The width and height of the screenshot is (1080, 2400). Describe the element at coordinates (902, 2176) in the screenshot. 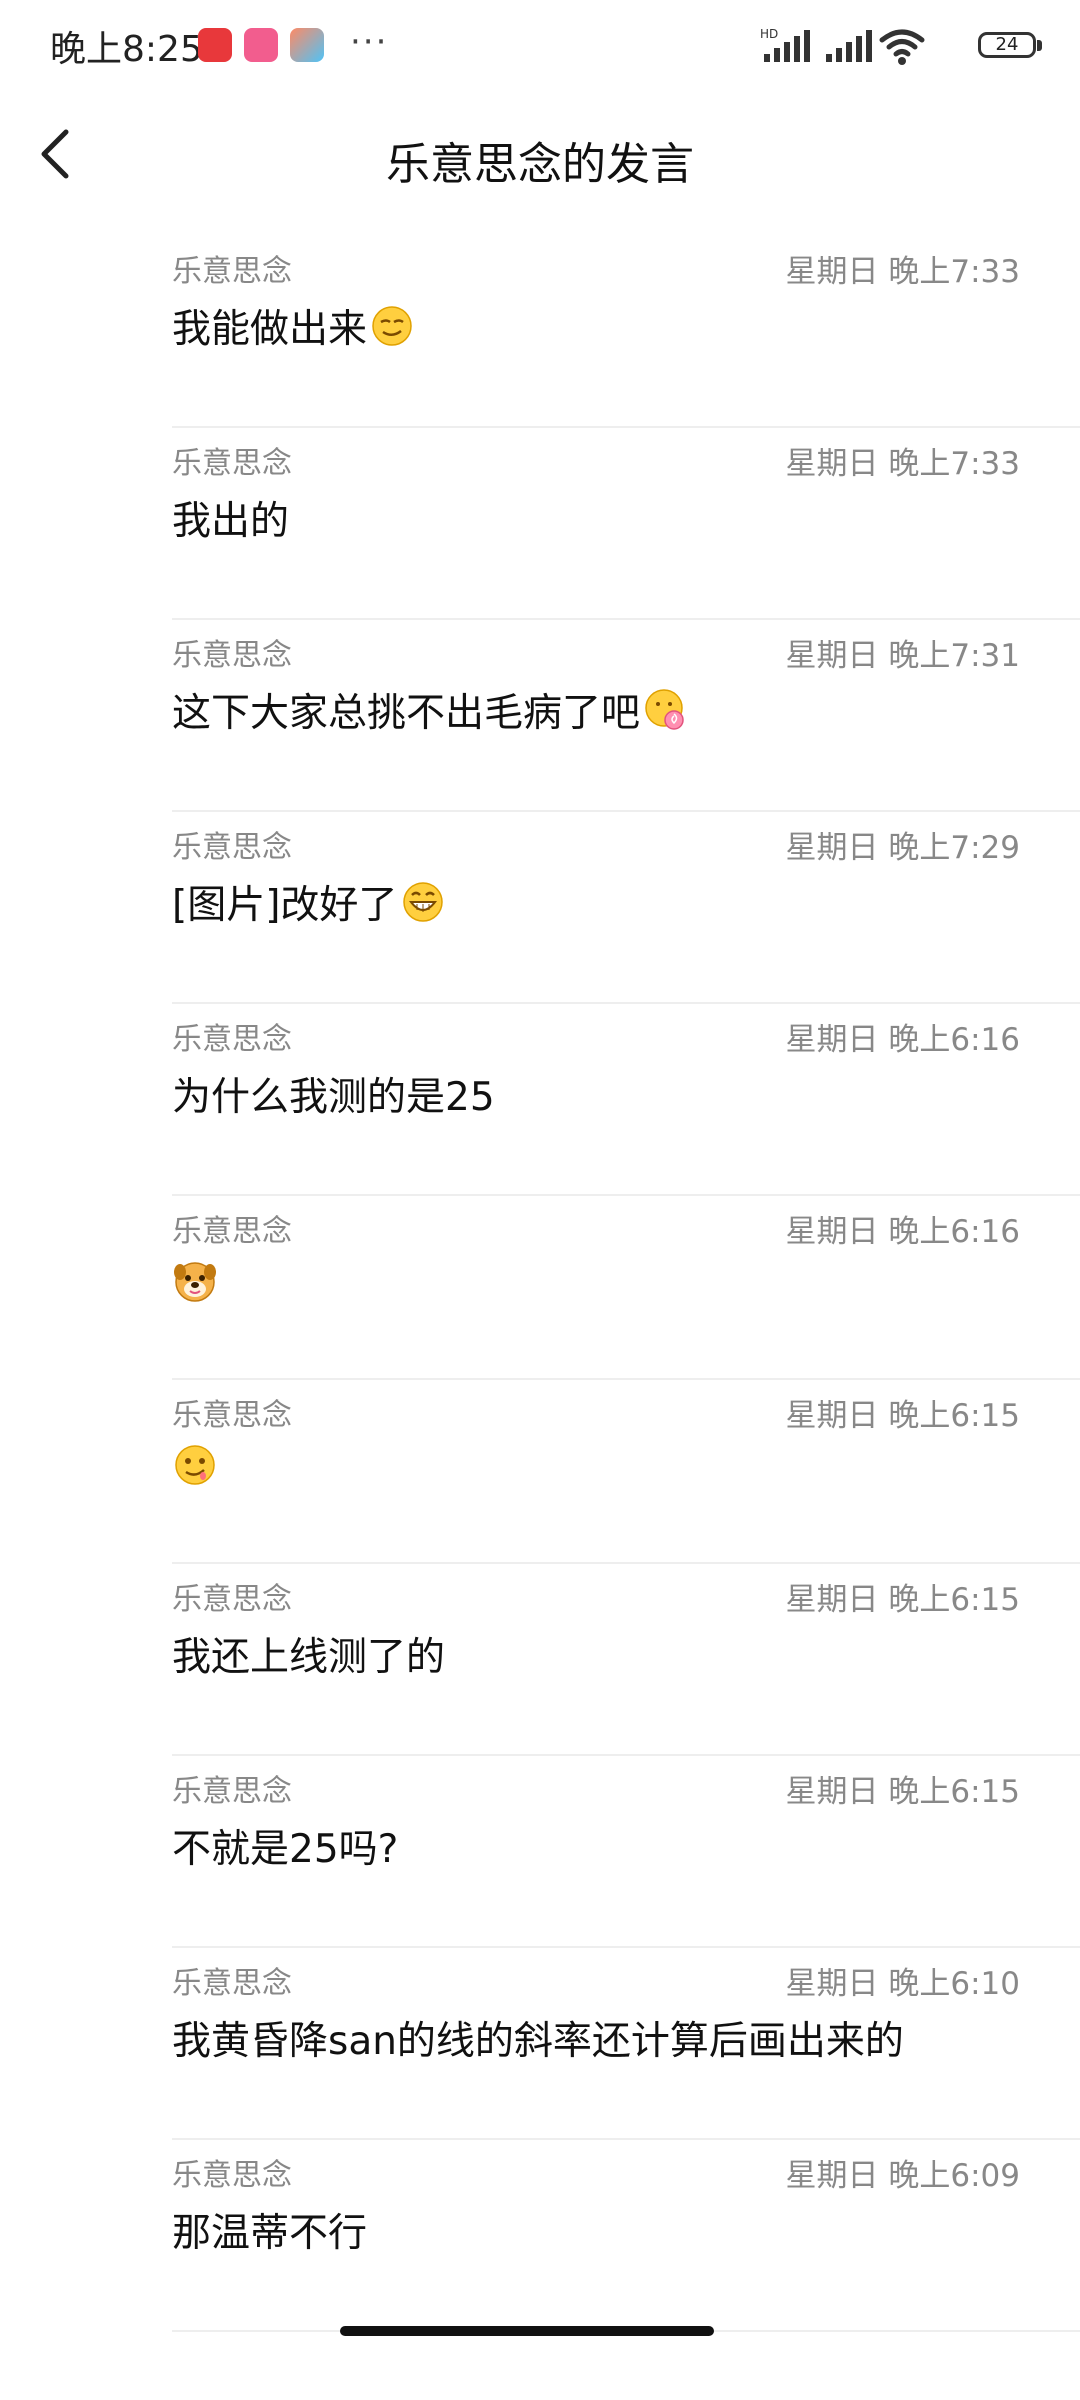

I see `timestamp: 星期日 晚上6:09` at that location.